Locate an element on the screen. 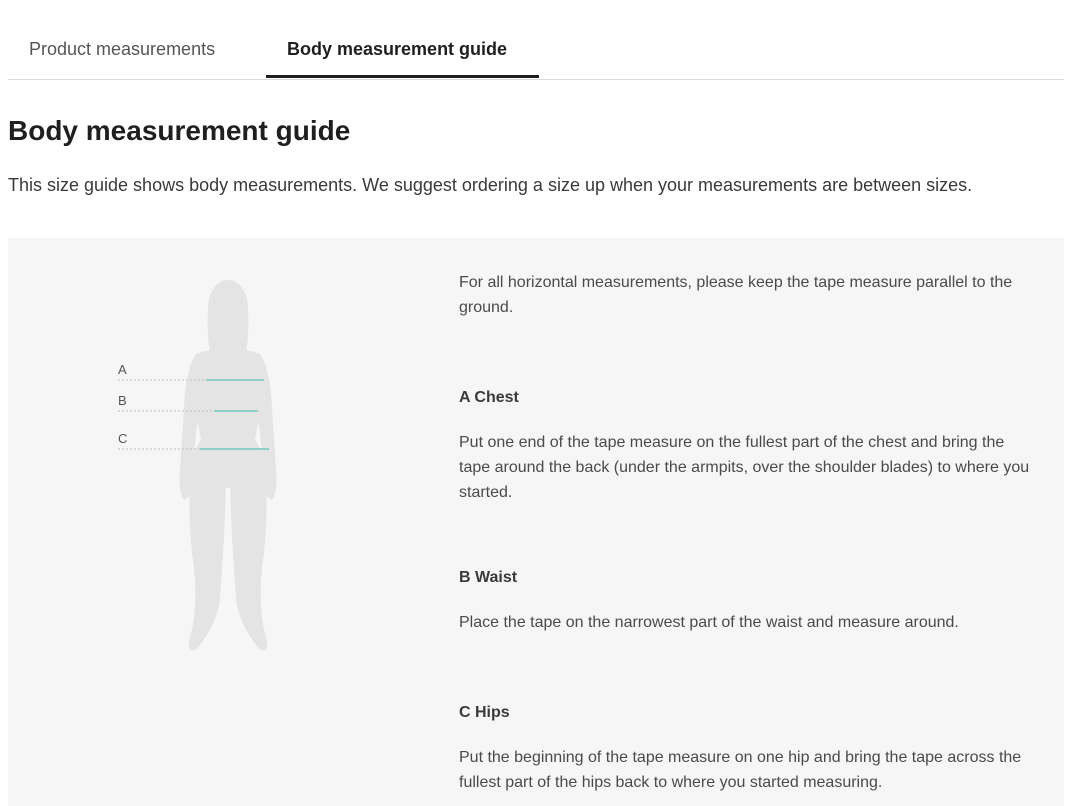 Image resolution: width=1086 pixels, height=806 pixels. label-b: B is located at coordinates (122, 400).